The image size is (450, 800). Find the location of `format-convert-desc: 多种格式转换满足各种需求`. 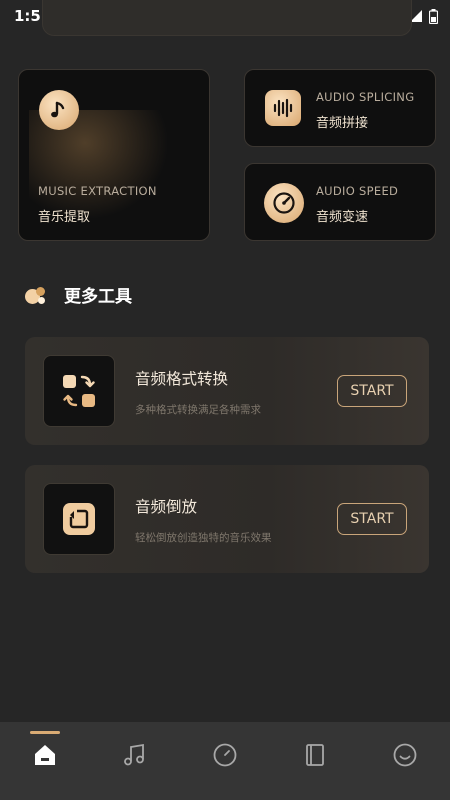

format-convert-desc: 多种格式转换满足各种需求 is located at coordinates (198, 410).